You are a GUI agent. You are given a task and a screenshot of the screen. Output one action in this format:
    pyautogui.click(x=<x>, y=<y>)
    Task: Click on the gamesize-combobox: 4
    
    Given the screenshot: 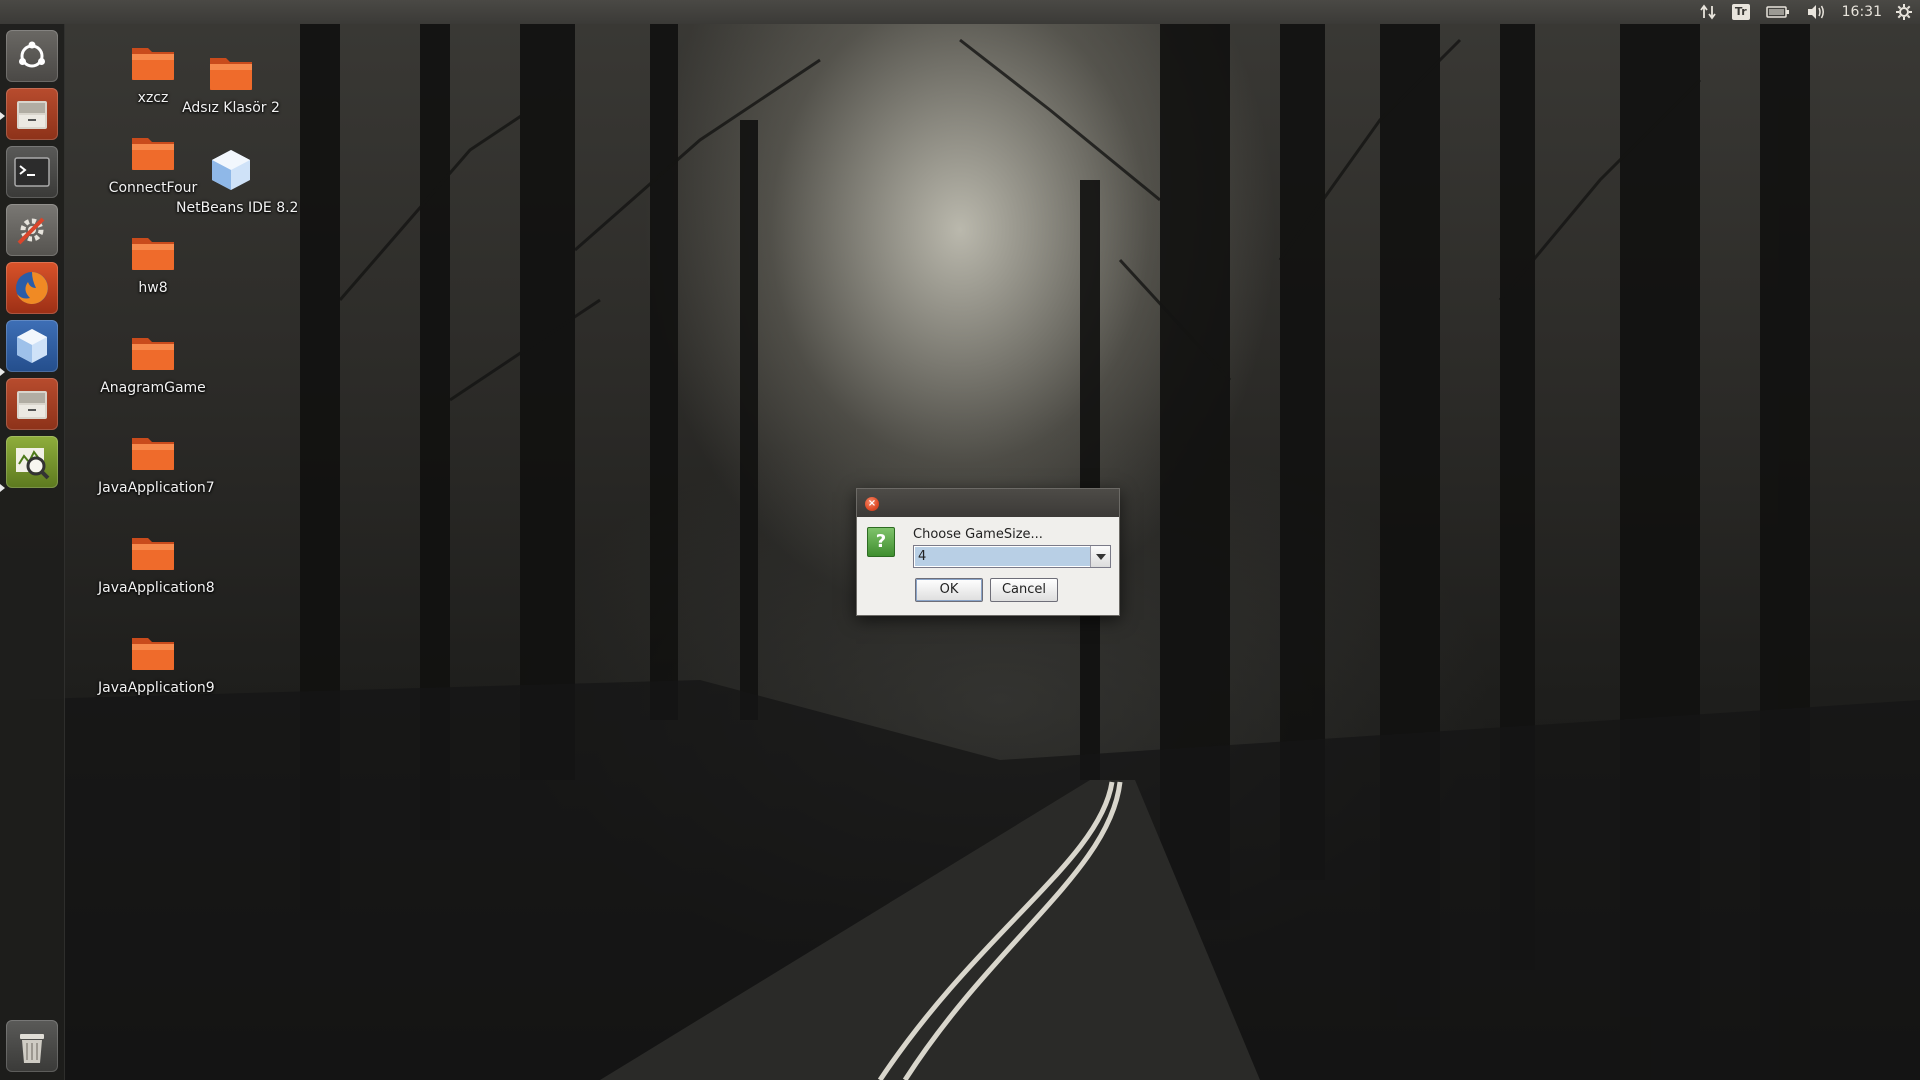 What is the action you would take?
    pyautogui.click(x=1012, y=556)
    